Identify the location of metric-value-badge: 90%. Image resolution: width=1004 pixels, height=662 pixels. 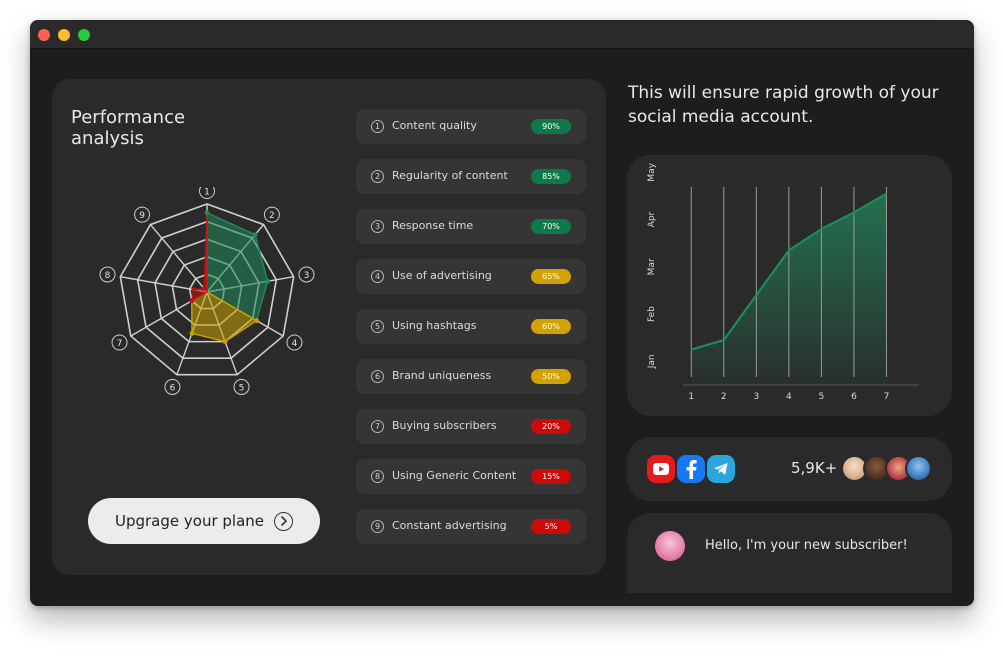
(551, 126).